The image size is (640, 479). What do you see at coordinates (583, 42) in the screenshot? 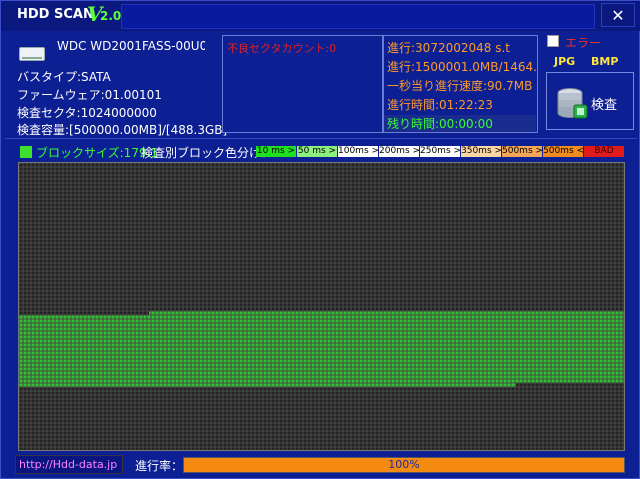
I see `error-label: エラー` at bounding box center [583, 42].